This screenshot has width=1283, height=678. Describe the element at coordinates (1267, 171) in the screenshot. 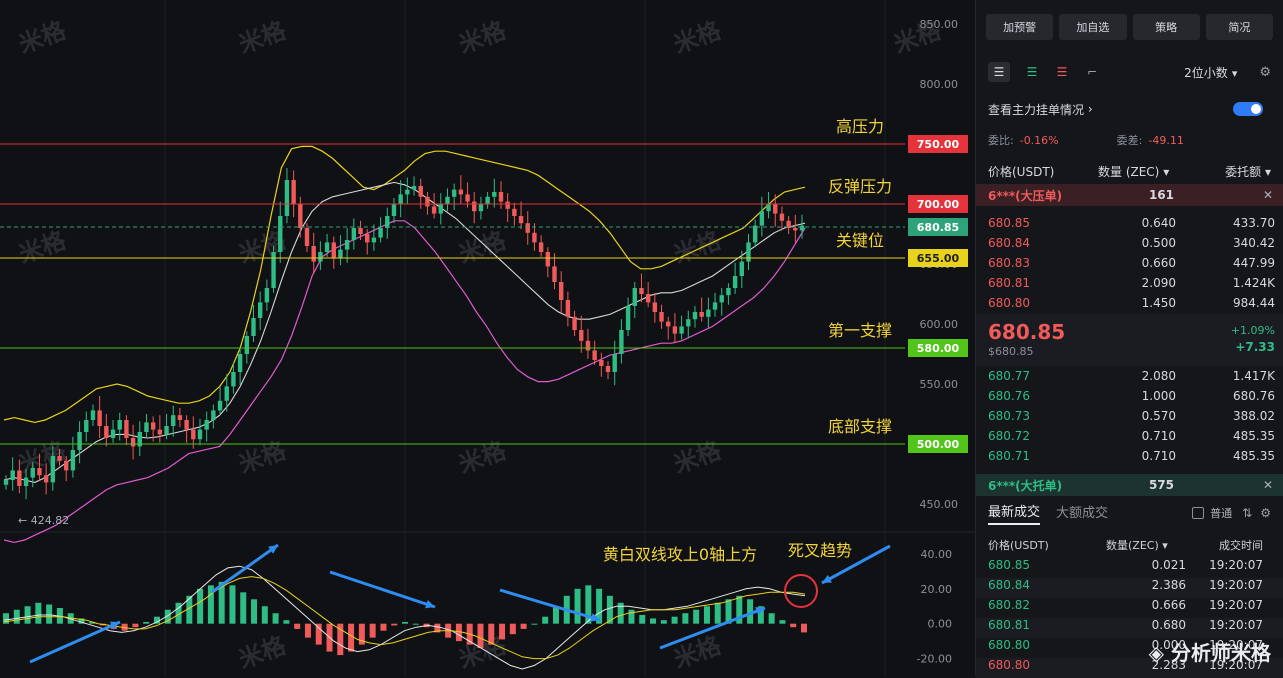

I see `chevron-down-icon: ▾` at that location.